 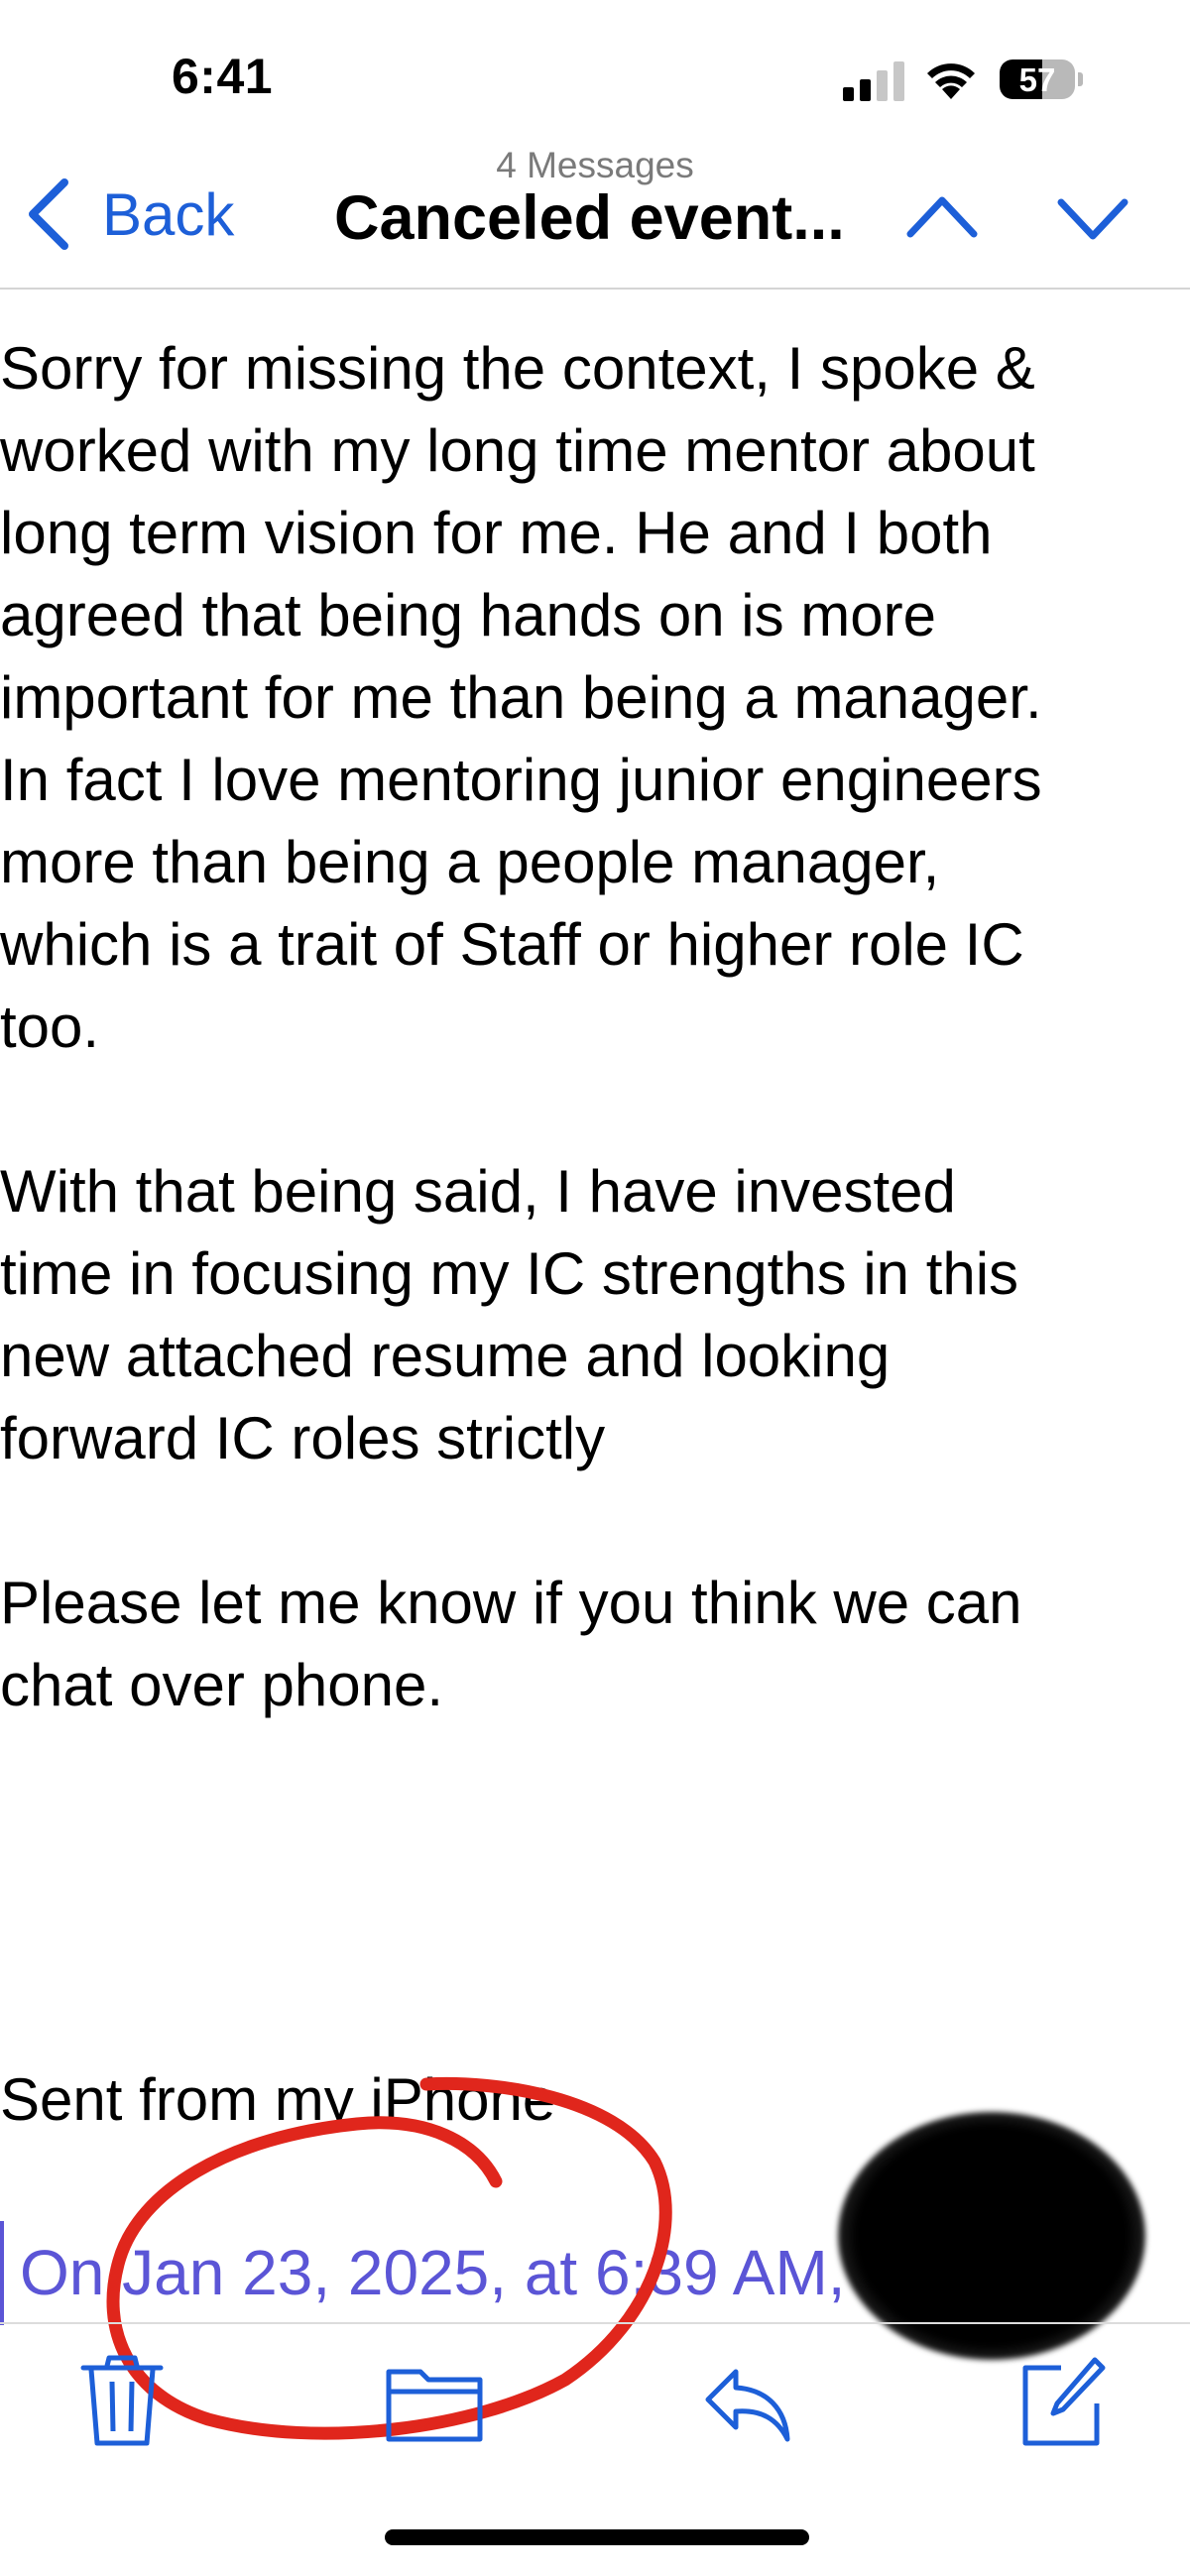 I want to click on back-label: Back, so click(x=168, y=214).